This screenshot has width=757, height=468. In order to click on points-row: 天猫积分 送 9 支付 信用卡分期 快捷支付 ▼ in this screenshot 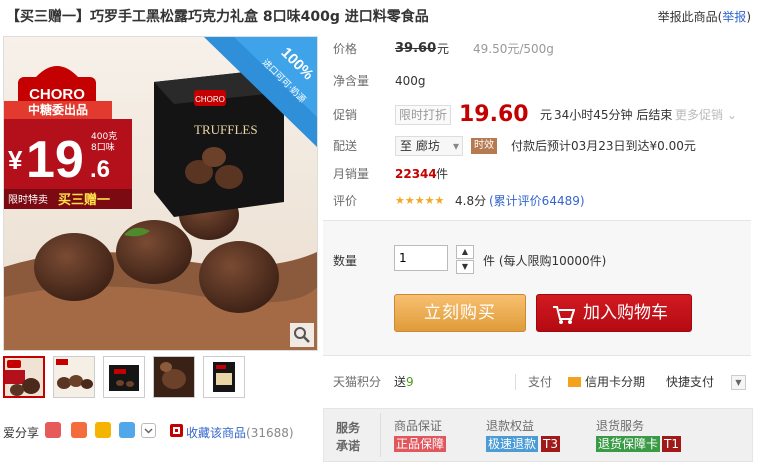, I will do `click(537, 382)`.